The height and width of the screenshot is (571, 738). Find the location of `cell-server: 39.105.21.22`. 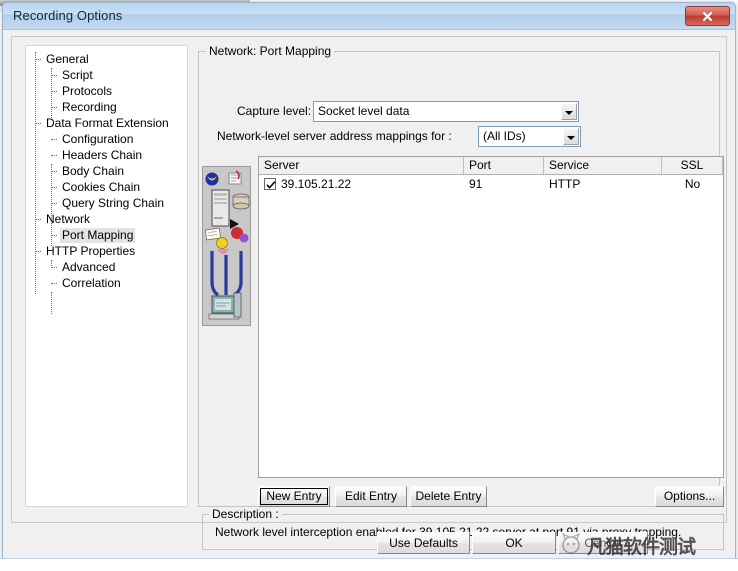

cell-server: 39.105.21.22 is located at coordinates (316, 184).